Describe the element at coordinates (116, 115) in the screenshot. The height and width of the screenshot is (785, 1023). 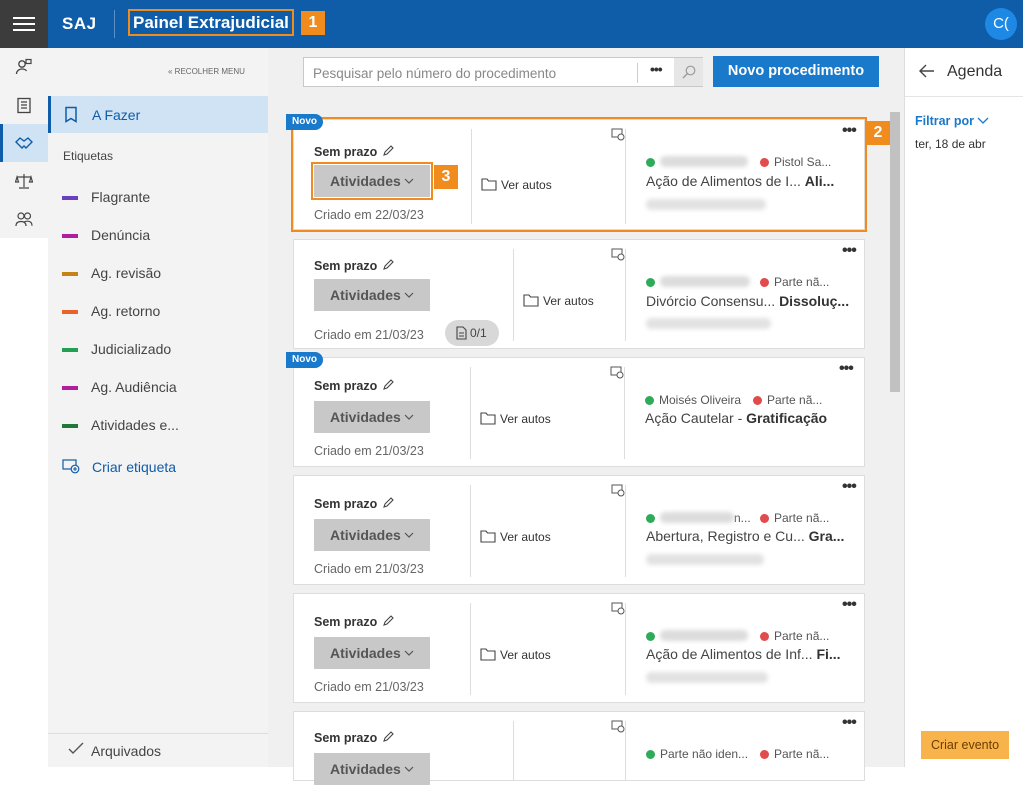
I see `sidebar-item-label: A Fazer` at that location.